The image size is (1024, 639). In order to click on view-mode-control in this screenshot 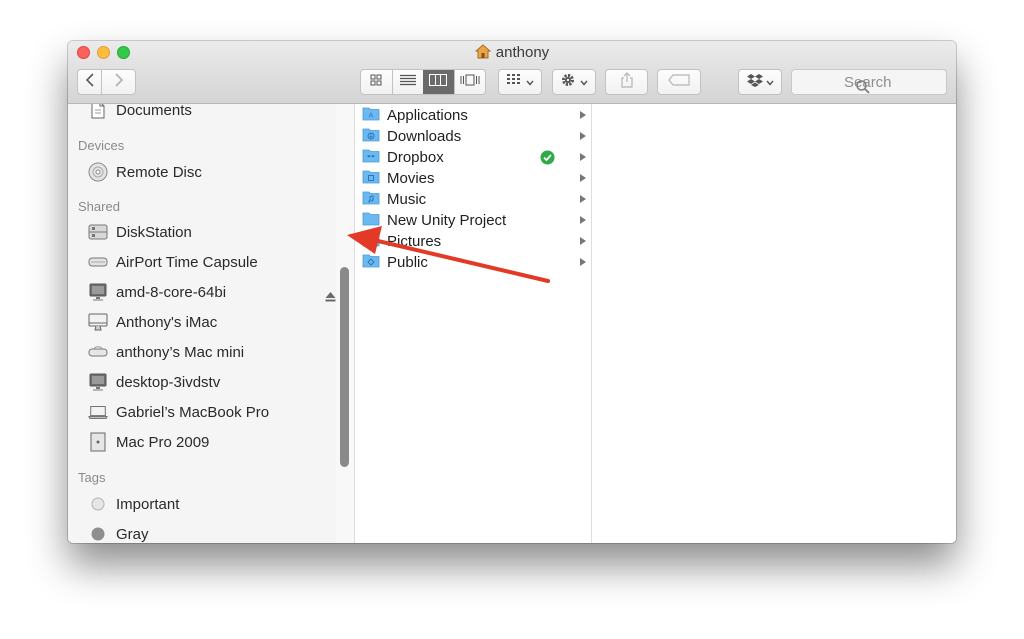, I will do `click(423, 82)`.